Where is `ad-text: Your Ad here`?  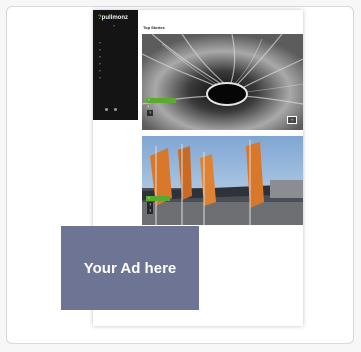
ad-text: Your Ad here is located at coordinates (130, 268).